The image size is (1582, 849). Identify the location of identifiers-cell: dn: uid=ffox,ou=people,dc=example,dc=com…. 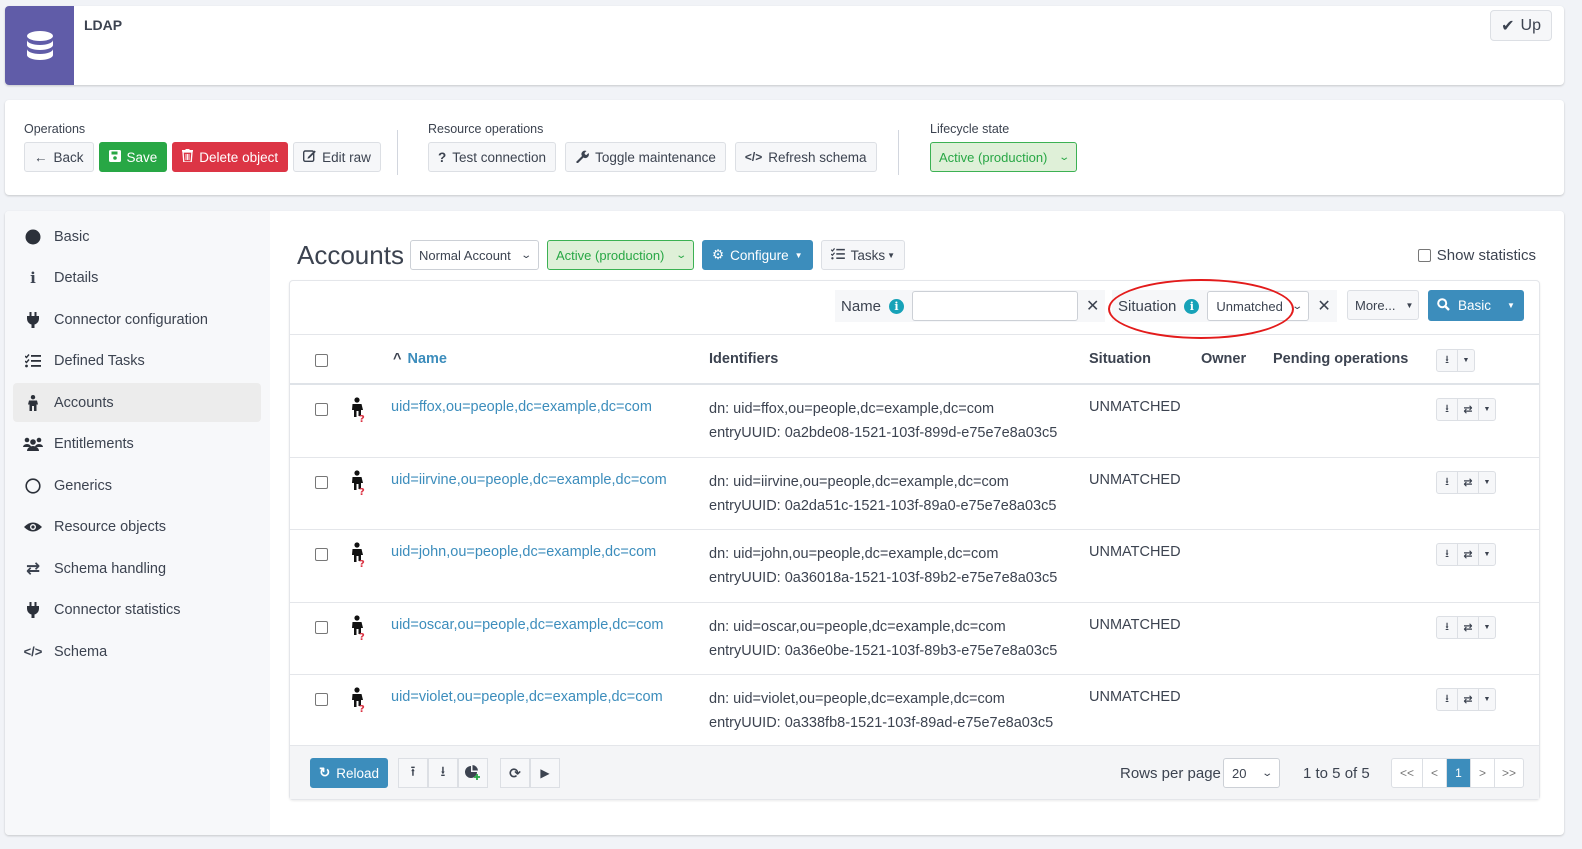
(883, 421).